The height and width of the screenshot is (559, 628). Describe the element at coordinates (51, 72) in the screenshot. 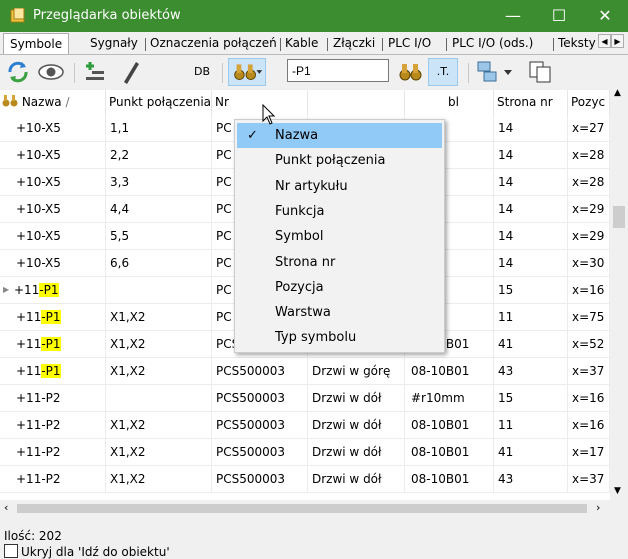

I see `eye-icon` at that location.